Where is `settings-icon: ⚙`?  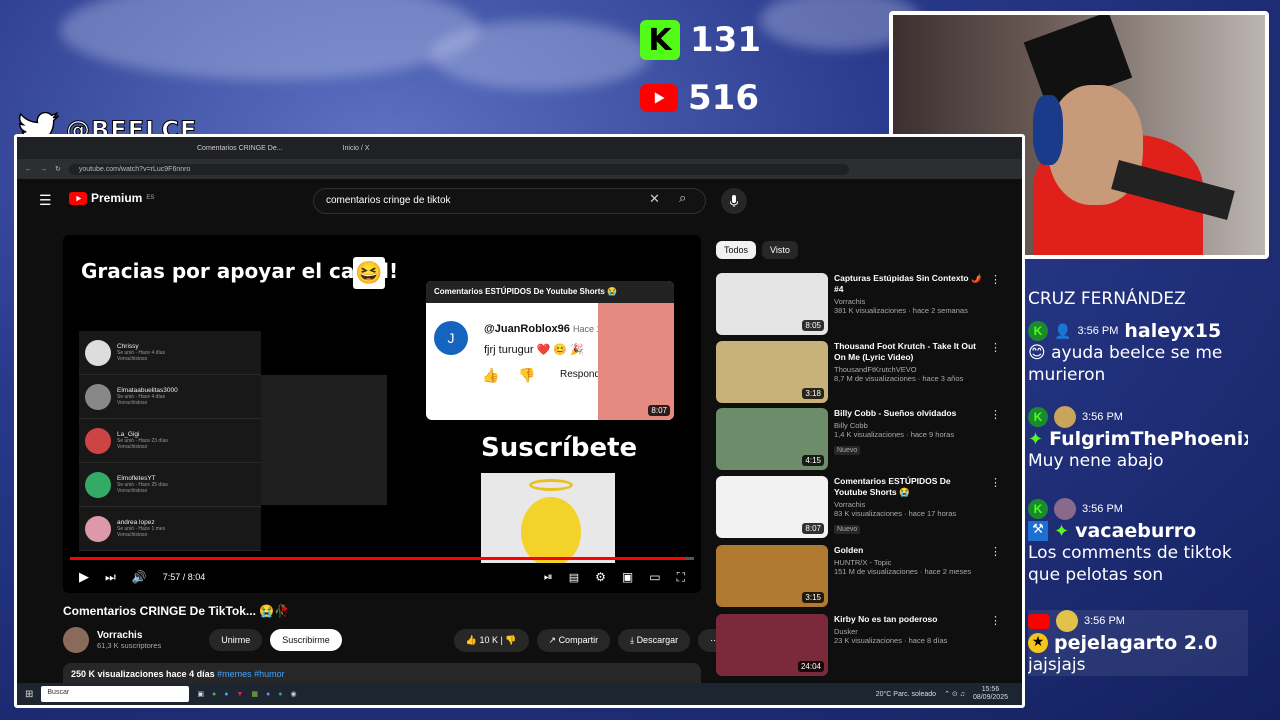 settings-icon: ⚙ is located at coordinates (600, 577).